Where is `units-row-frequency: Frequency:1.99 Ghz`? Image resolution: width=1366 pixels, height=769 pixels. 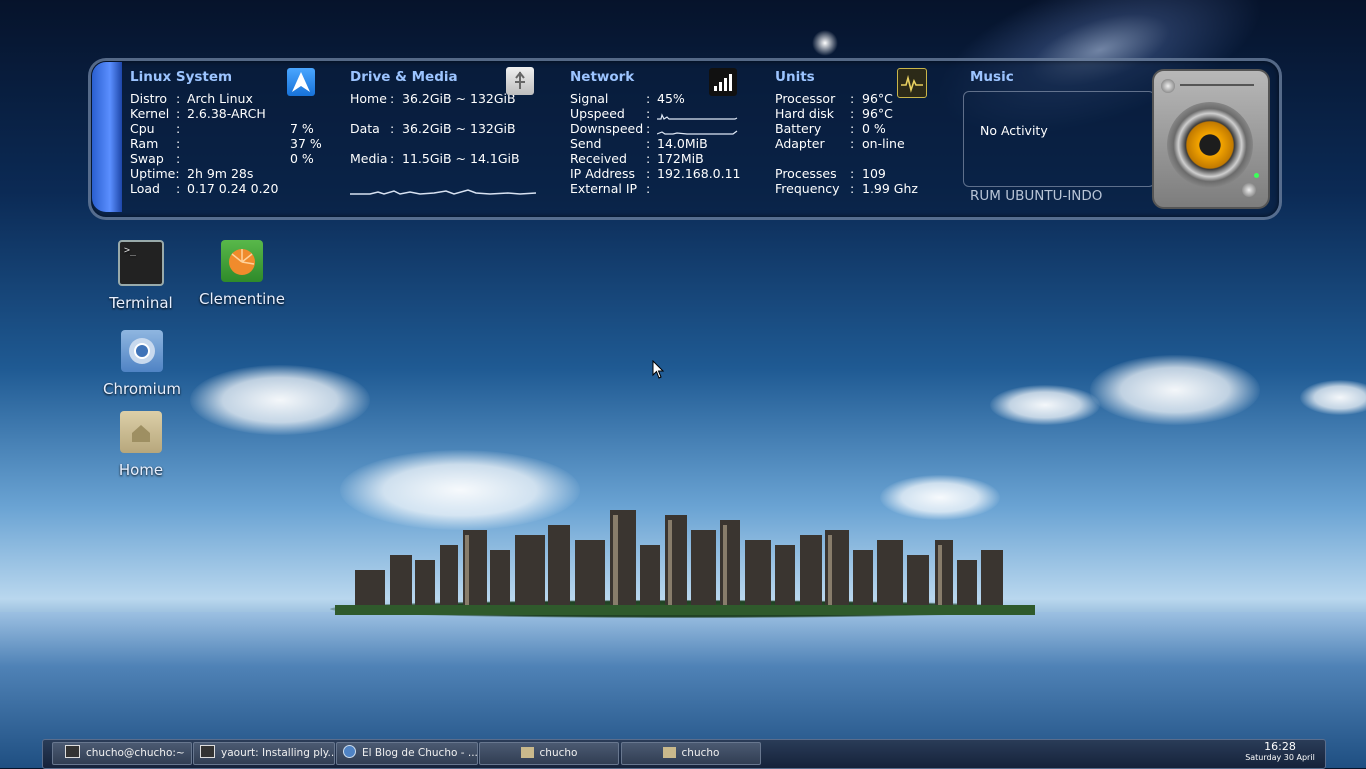 units-row-frequency: Frequency:1.99 Ghz is located at coordinates (846, 188).